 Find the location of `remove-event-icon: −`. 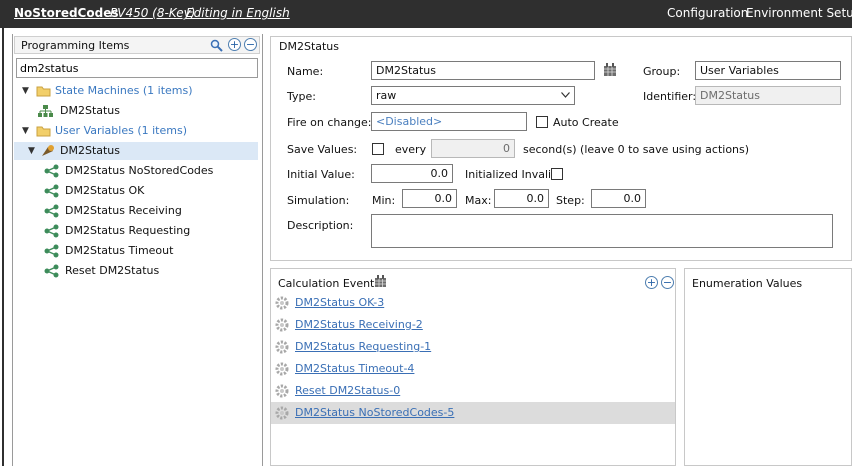

remove-event-icon: − is located at coordinates (667, 282).